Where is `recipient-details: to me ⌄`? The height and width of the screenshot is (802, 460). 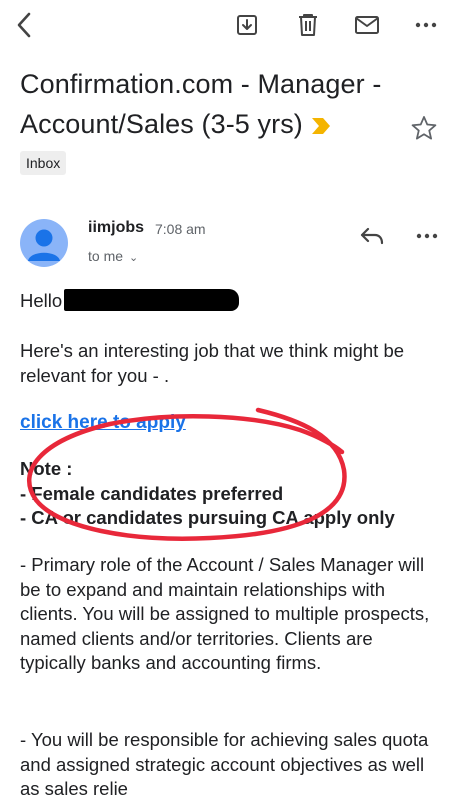
recipient-details: to me ⌄ is located at coordinates (113, 256).